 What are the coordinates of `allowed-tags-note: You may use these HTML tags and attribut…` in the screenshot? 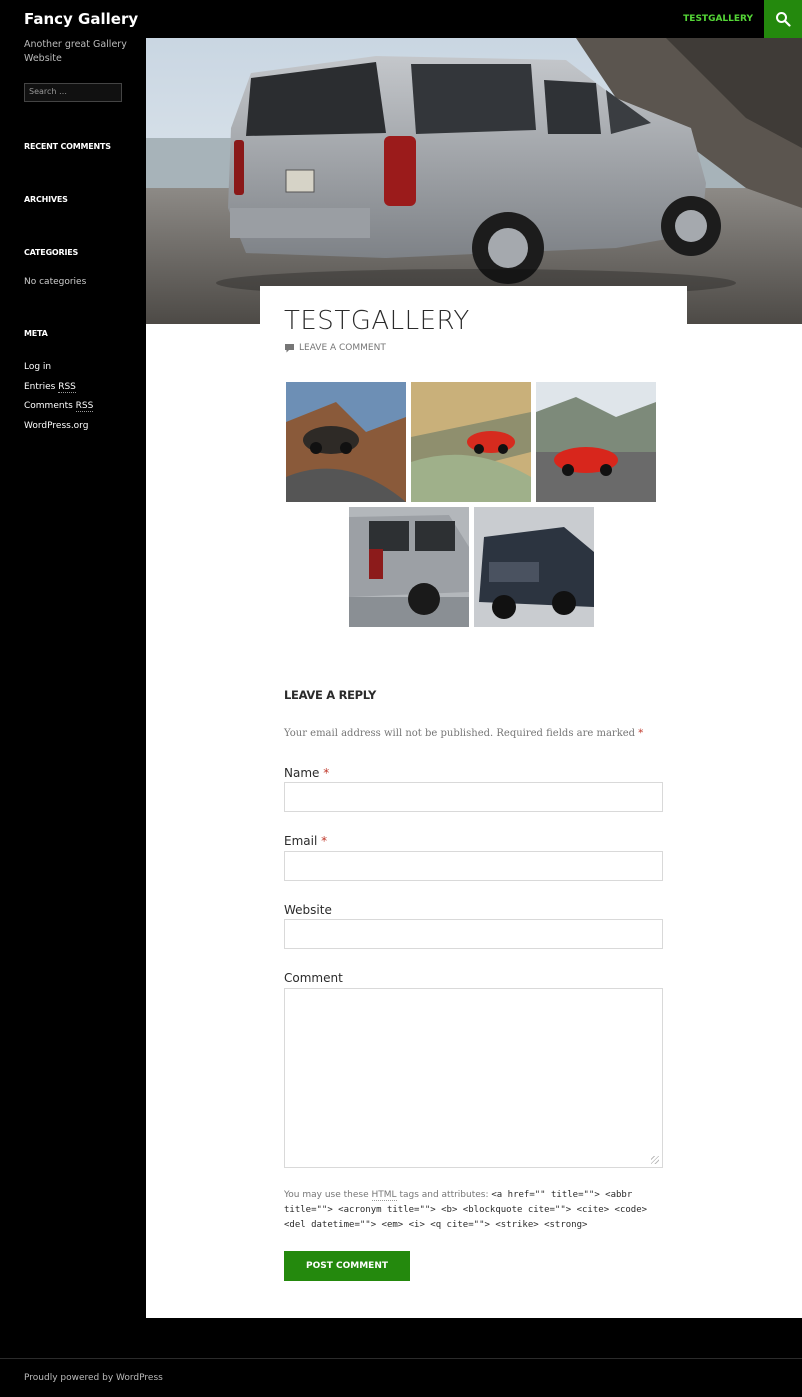 It's located at (474, 1210).